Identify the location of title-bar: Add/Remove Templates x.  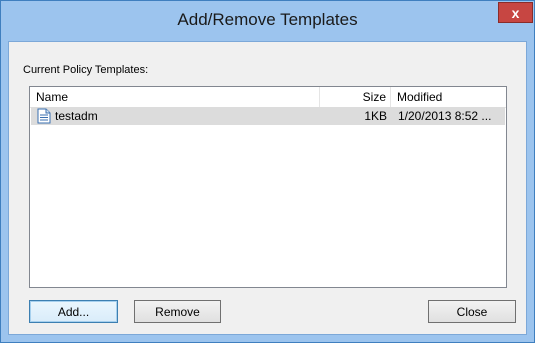
(267, 21).